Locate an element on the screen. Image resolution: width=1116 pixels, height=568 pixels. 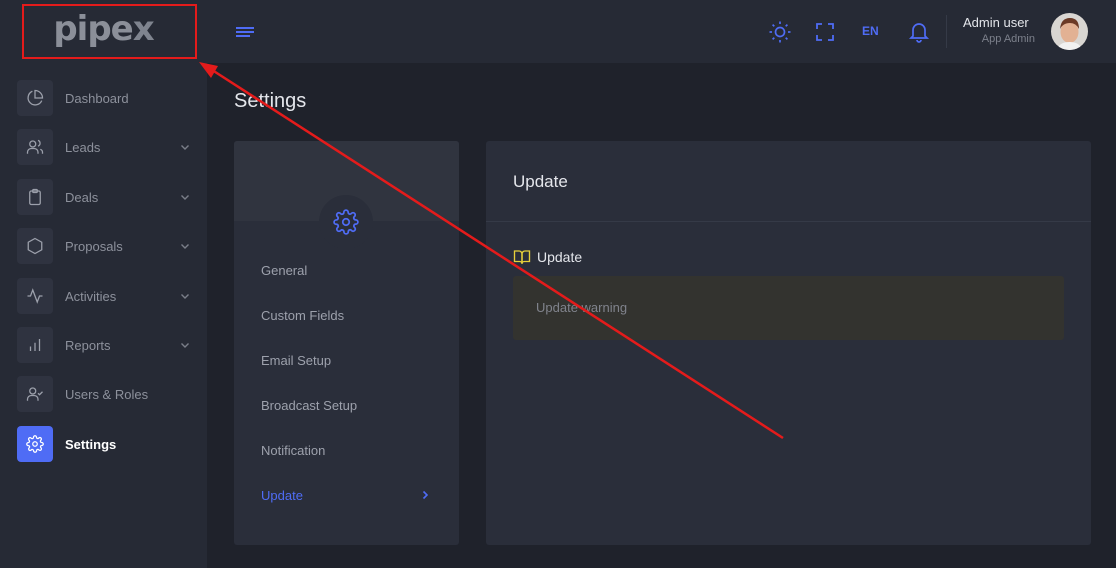
settings-menu-update-label: Update is located at coordinates (282, 495).